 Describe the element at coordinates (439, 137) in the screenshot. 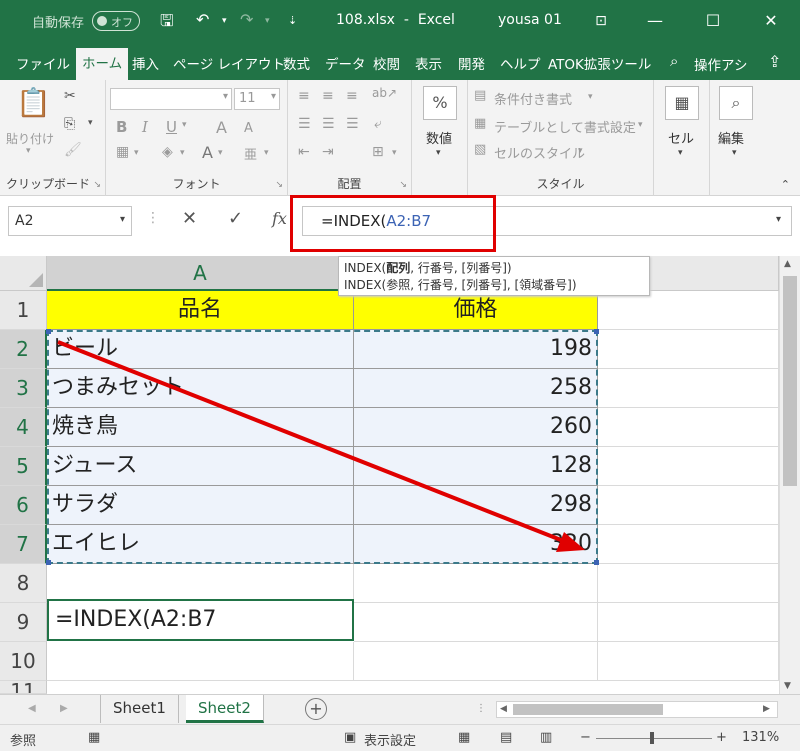

I see `number-label: 数値` at that location.